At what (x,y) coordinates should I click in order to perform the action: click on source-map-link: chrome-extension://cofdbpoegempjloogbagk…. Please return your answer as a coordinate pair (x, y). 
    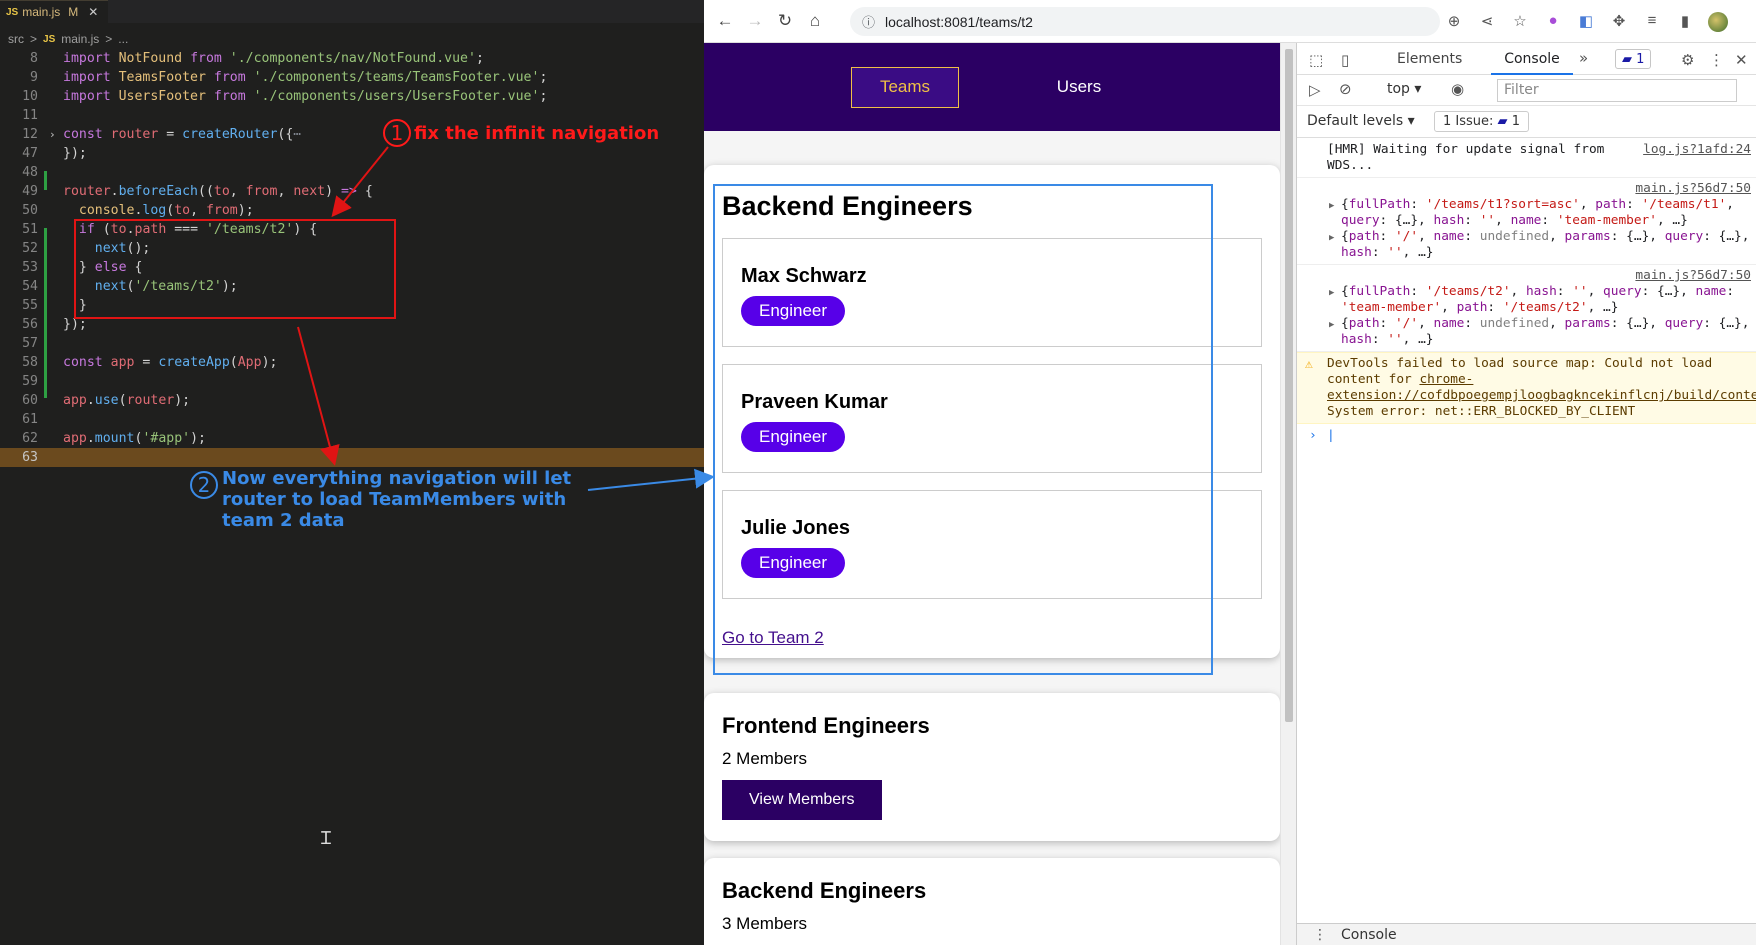
    Looking at the image, I should click on (1541, 387).